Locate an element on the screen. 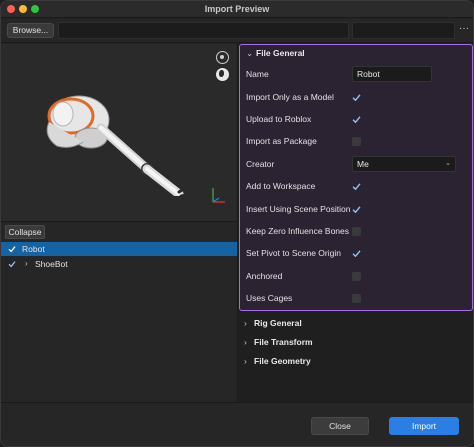  ellipsis-icon: ··· is located at coordinates (464, 30).